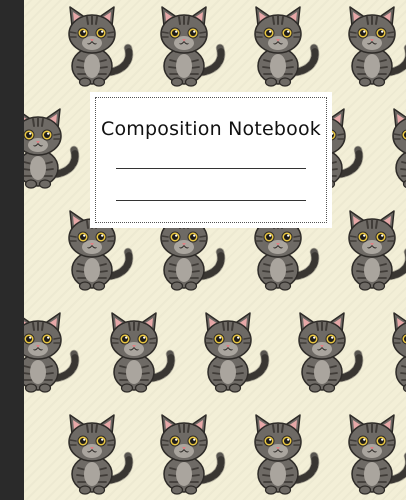 This screenshot has width=406, height=500. Describe the element at coordinates (12, 250) in the screenshot. I see `notebook-spine` at that location.